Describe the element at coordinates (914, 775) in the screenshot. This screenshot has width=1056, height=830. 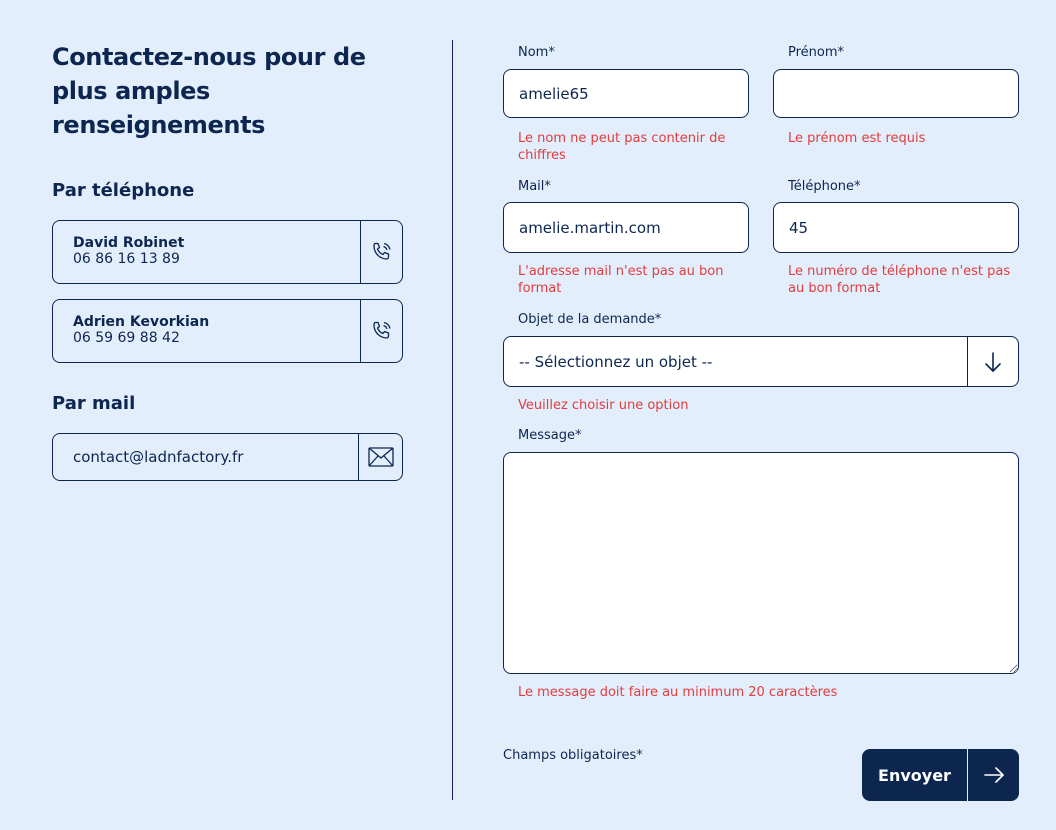
I see `submit-label: Envoyer` at that location.